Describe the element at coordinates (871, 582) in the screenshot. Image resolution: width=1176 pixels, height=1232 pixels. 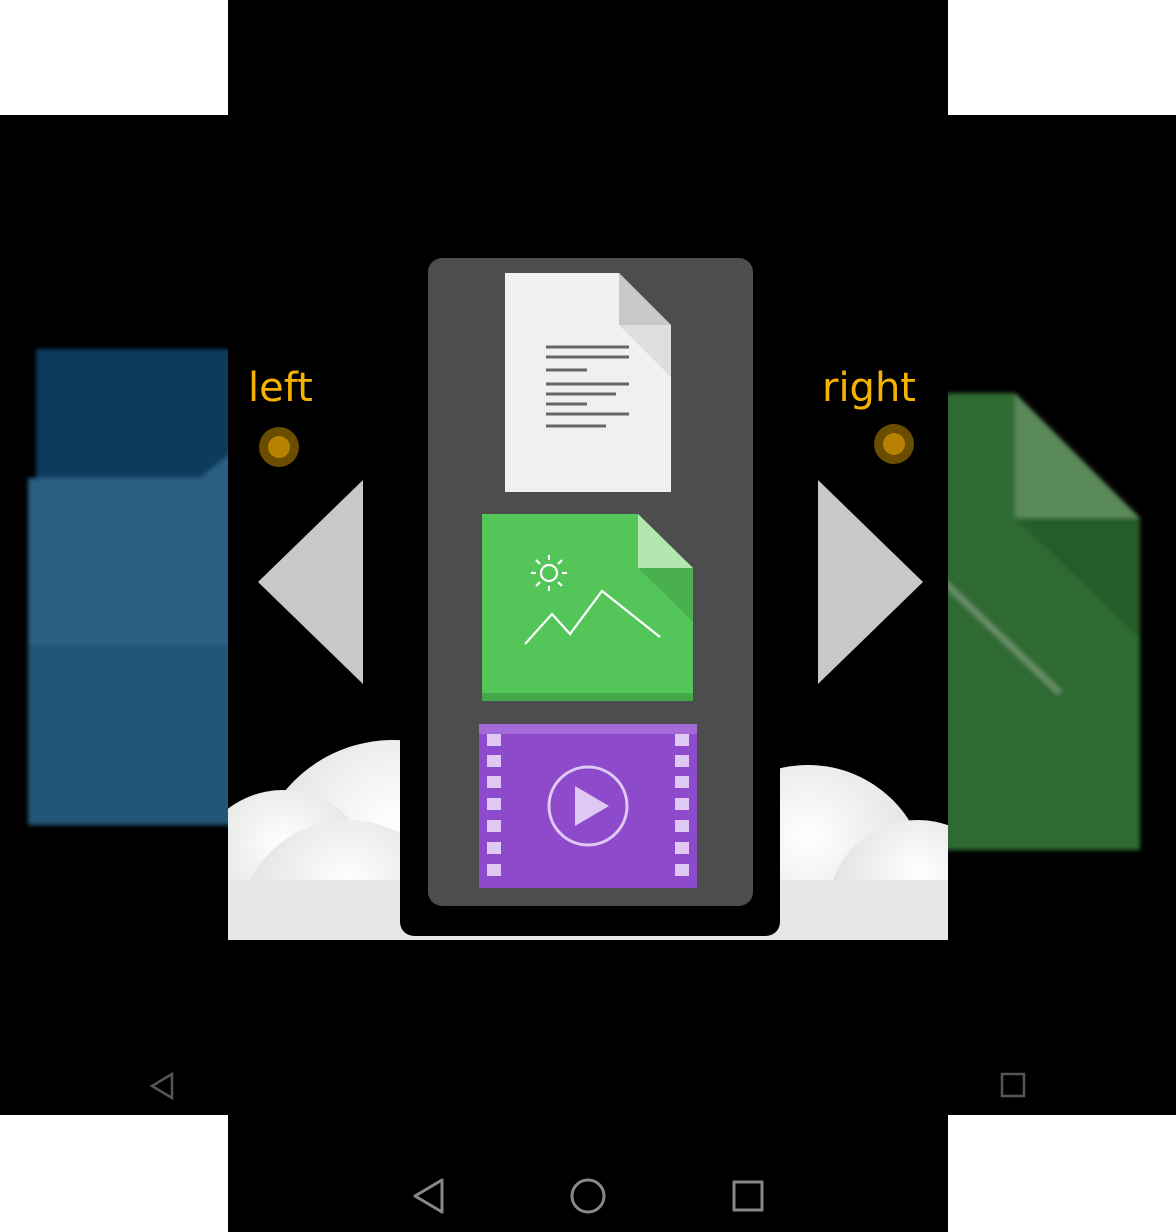
I see `arrow-right-icon` at that location.